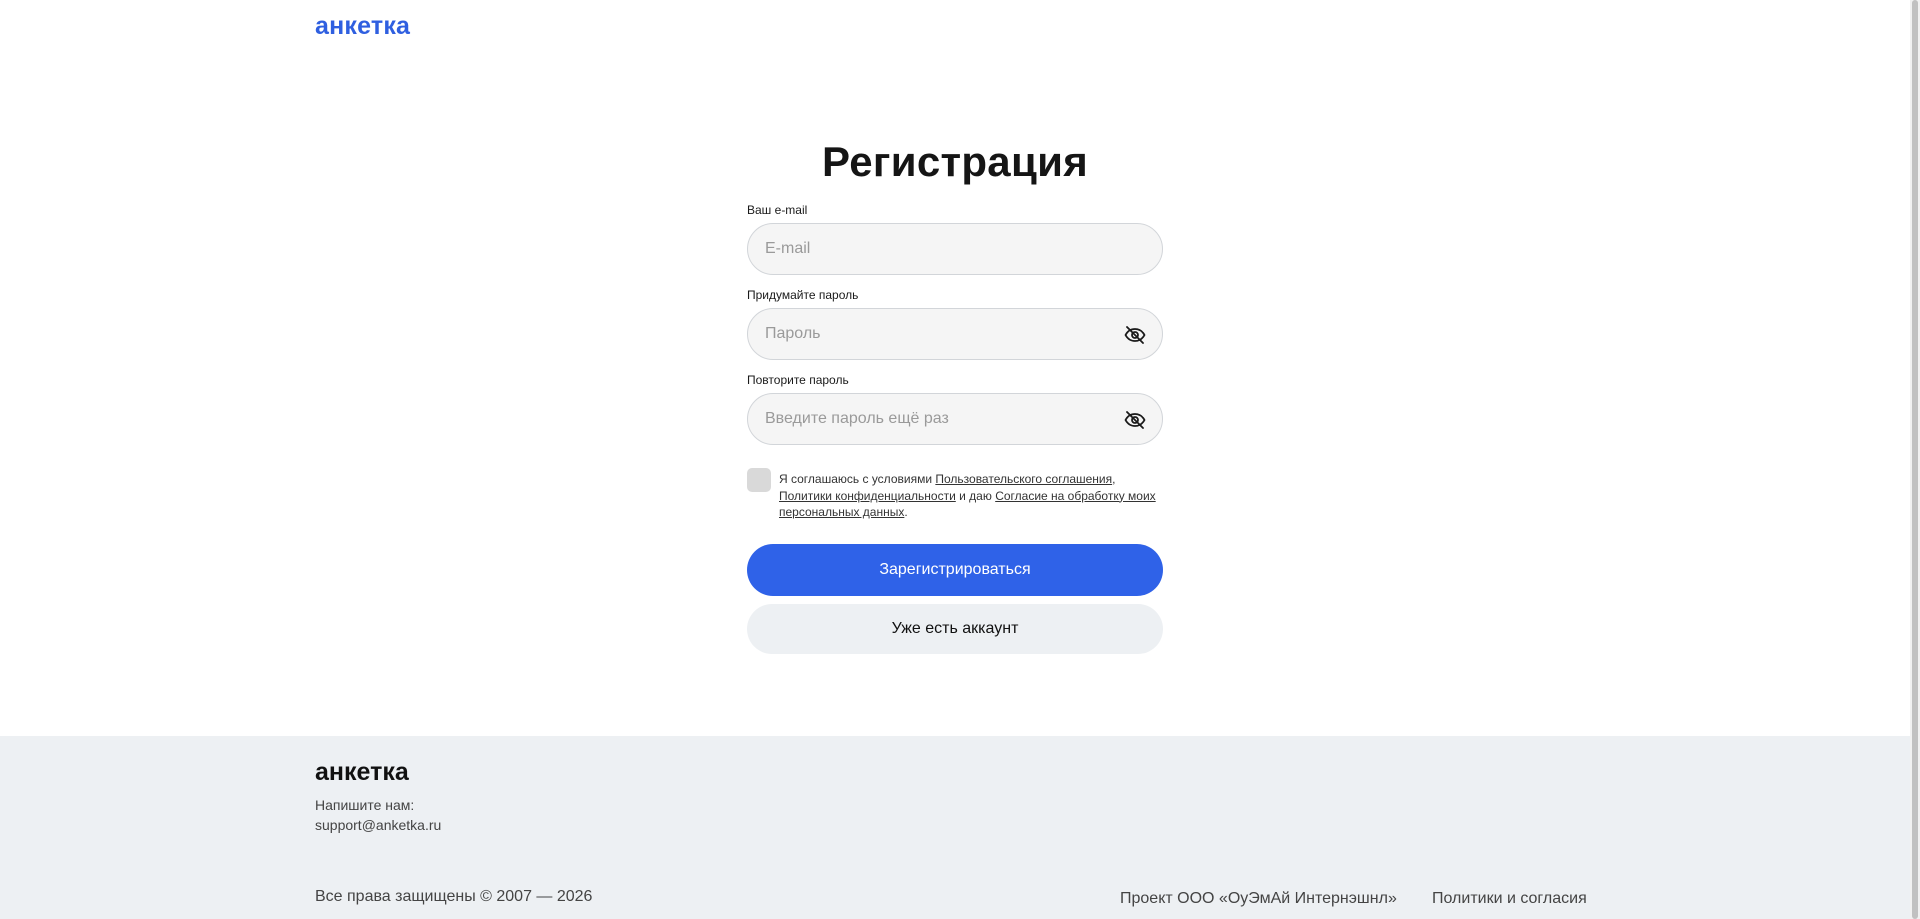 The image size is (1920, 919). Describe the element at coordinates (803, 295) in the screenshot. I see `password-label: Придумайте пароль` at that location.